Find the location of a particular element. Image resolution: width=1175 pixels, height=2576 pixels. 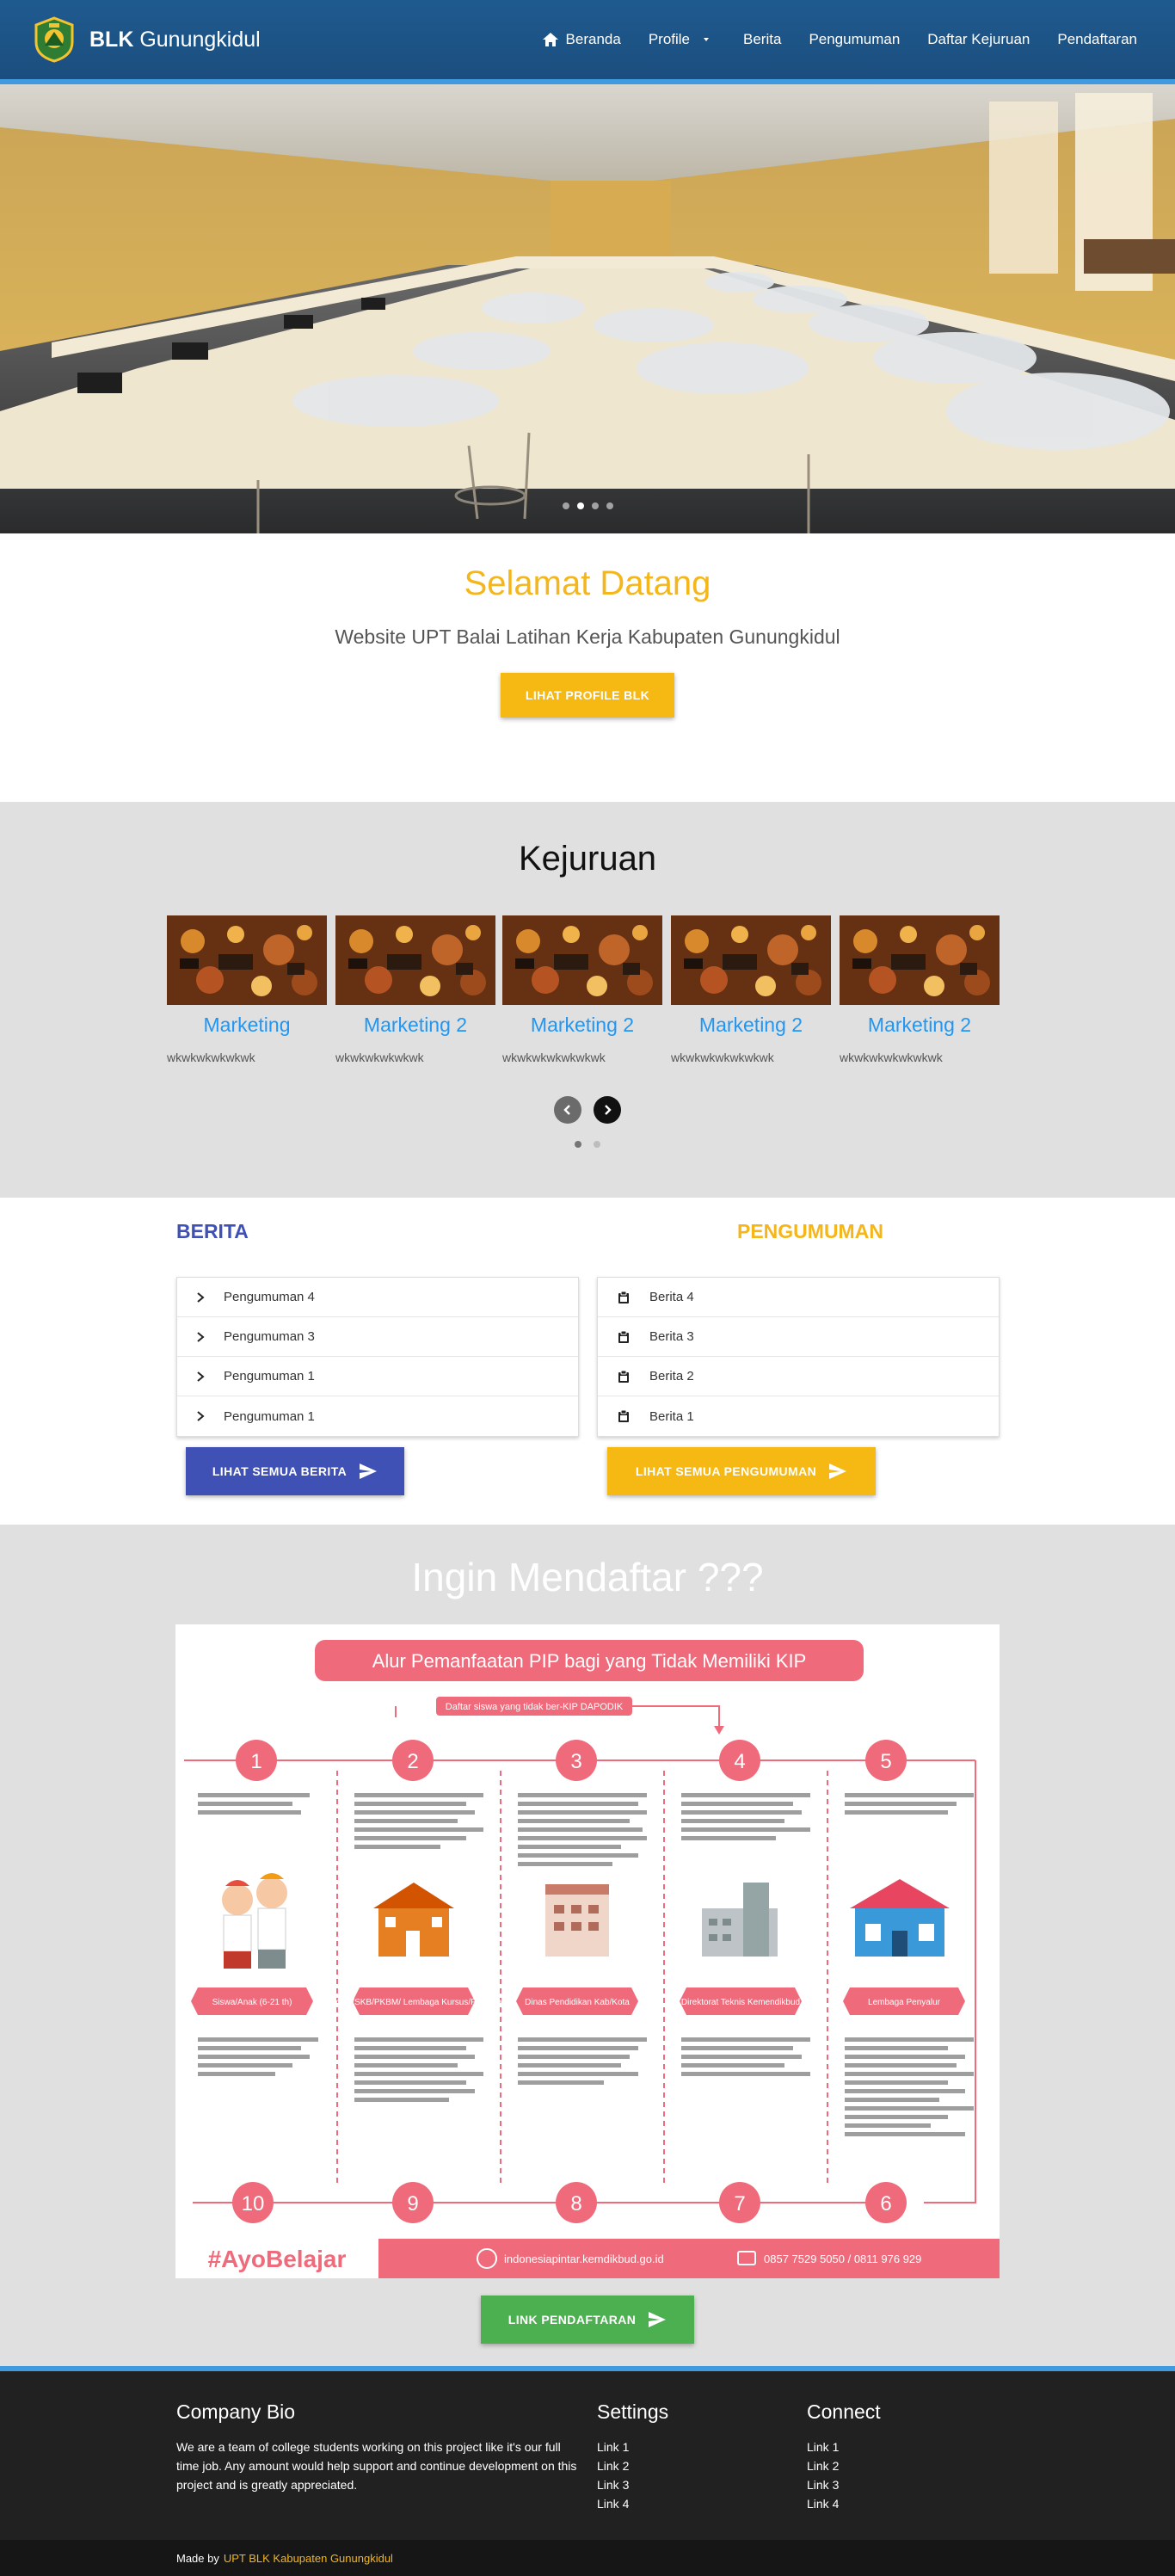

footer-connect: Connect Link 1 Link 2 Link 3 Link 4 is located at coordinates (844, 2456).